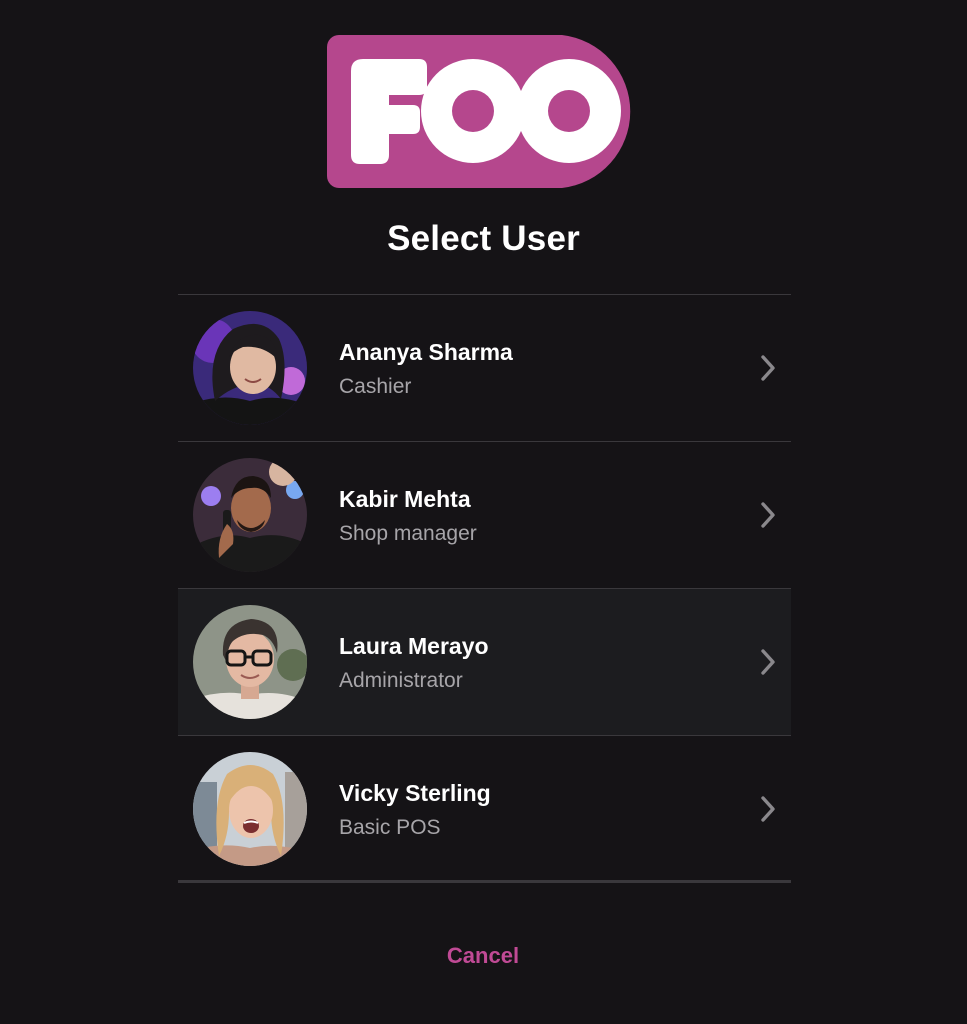 The height and width of the screenshot is (1024, 967). Describe the element at coordinates (484, 515) in the screenshot. I see `user-row-kabir-mehta: Kabir Mehta Shop manager` at that location.